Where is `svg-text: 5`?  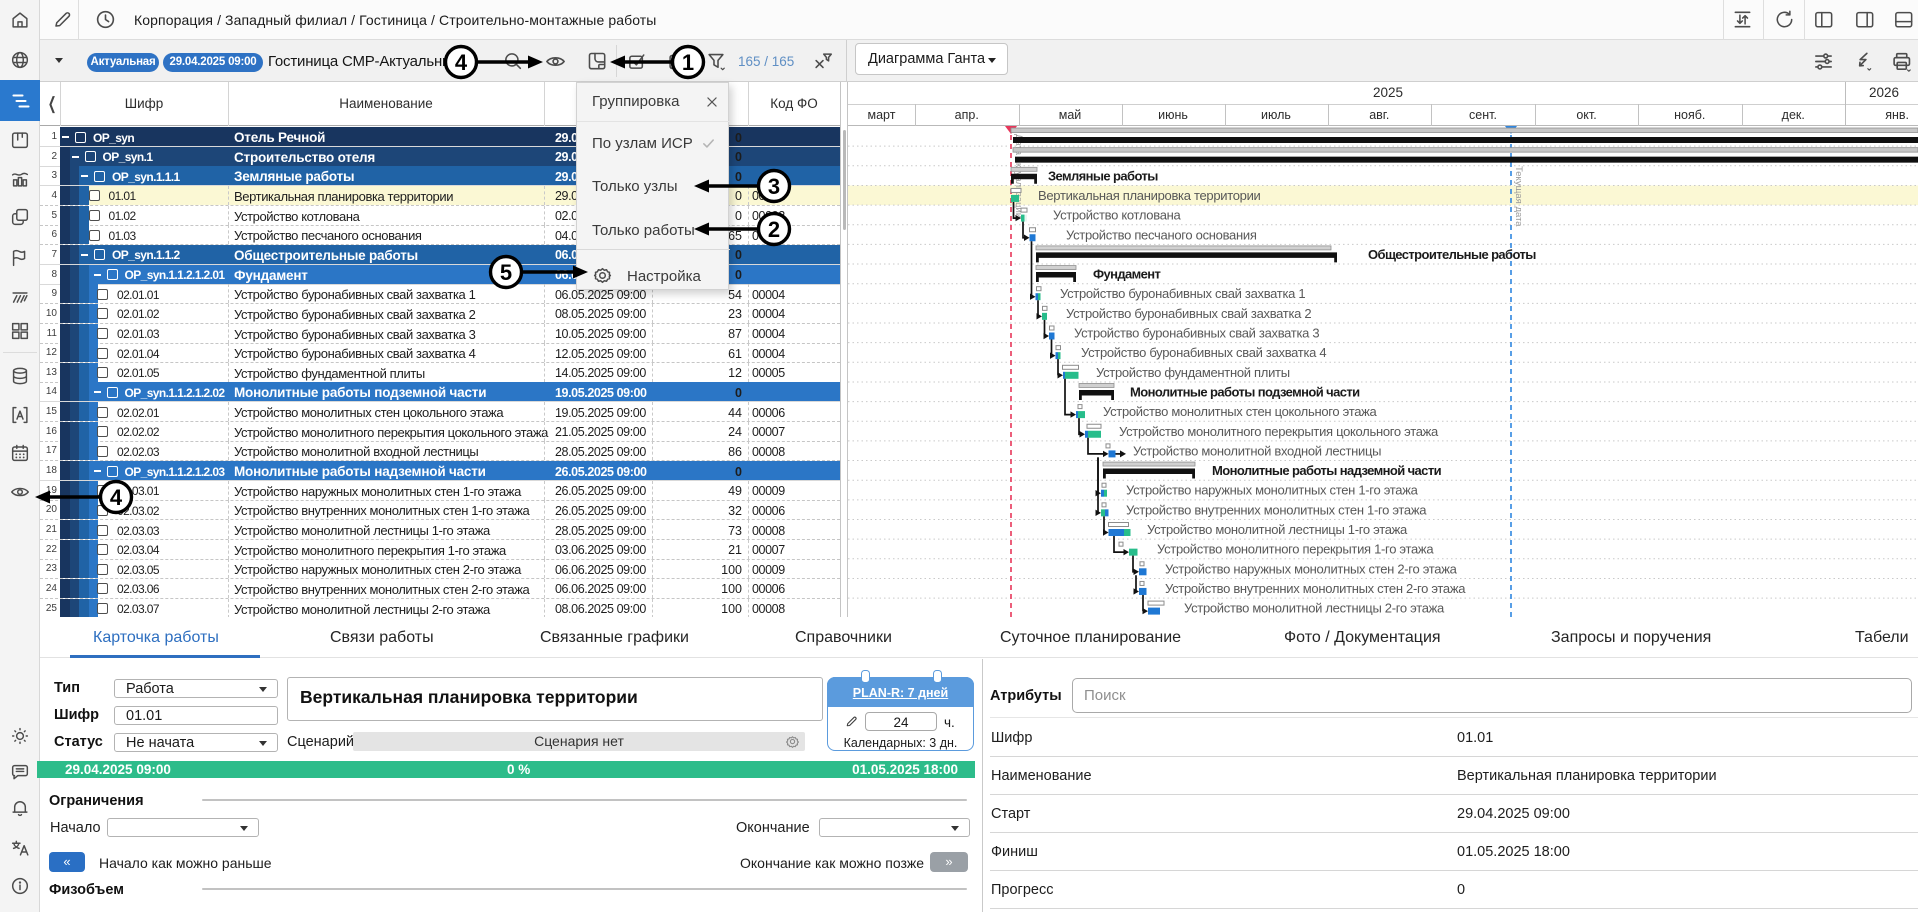
svg-text: 5 is located at coordinates (506, 272).